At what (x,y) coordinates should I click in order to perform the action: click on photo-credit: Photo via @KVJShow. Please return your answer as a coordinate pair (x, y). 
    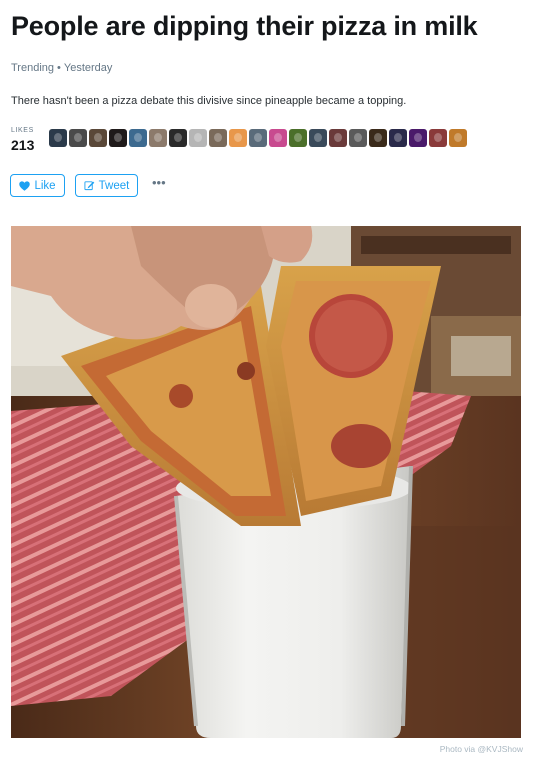
    Looking at the image, I should click on (481, 749).